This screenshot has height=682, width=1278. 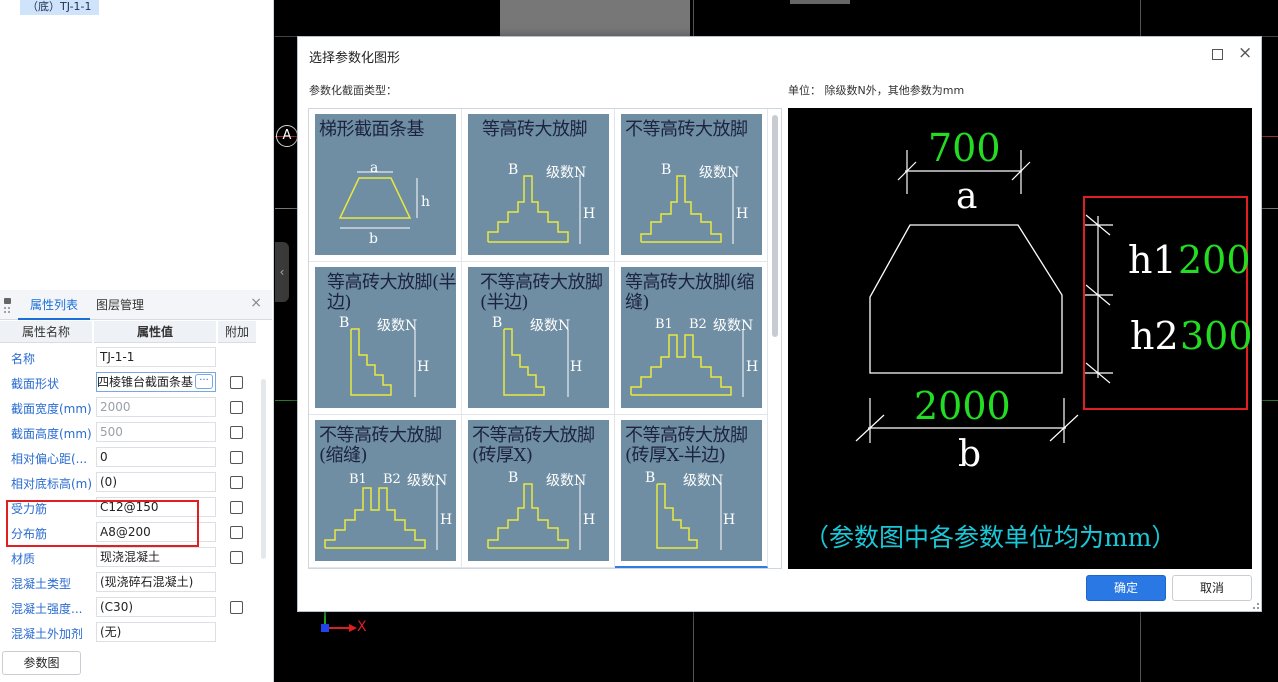 I want to click on shape-item-unequal-step-gap: 不等高砖大放脚(缩缝) B1 B2 级数N H, so click(x=385, y=491).